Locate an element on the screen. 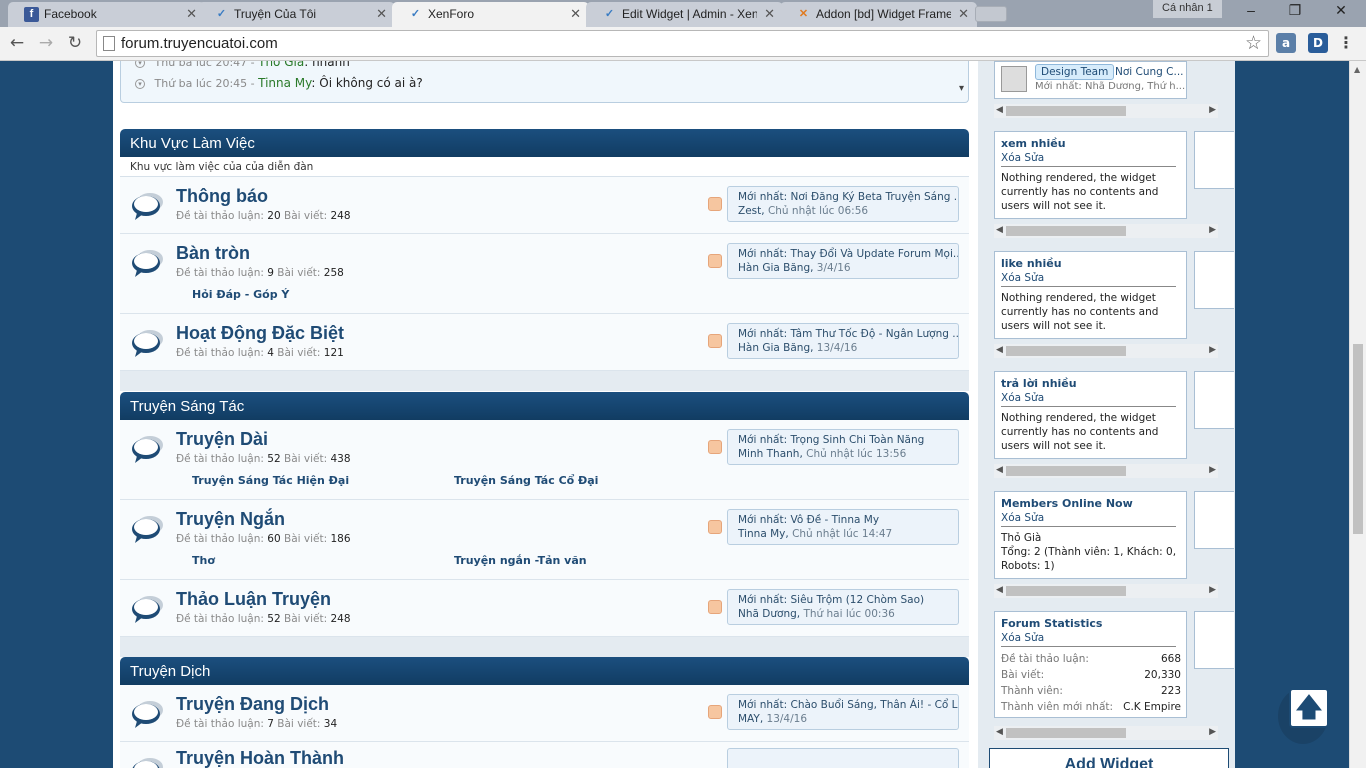 This screenshot has height=768, width=1366. forum-bubble-icon is located at coordinates (148, 206).